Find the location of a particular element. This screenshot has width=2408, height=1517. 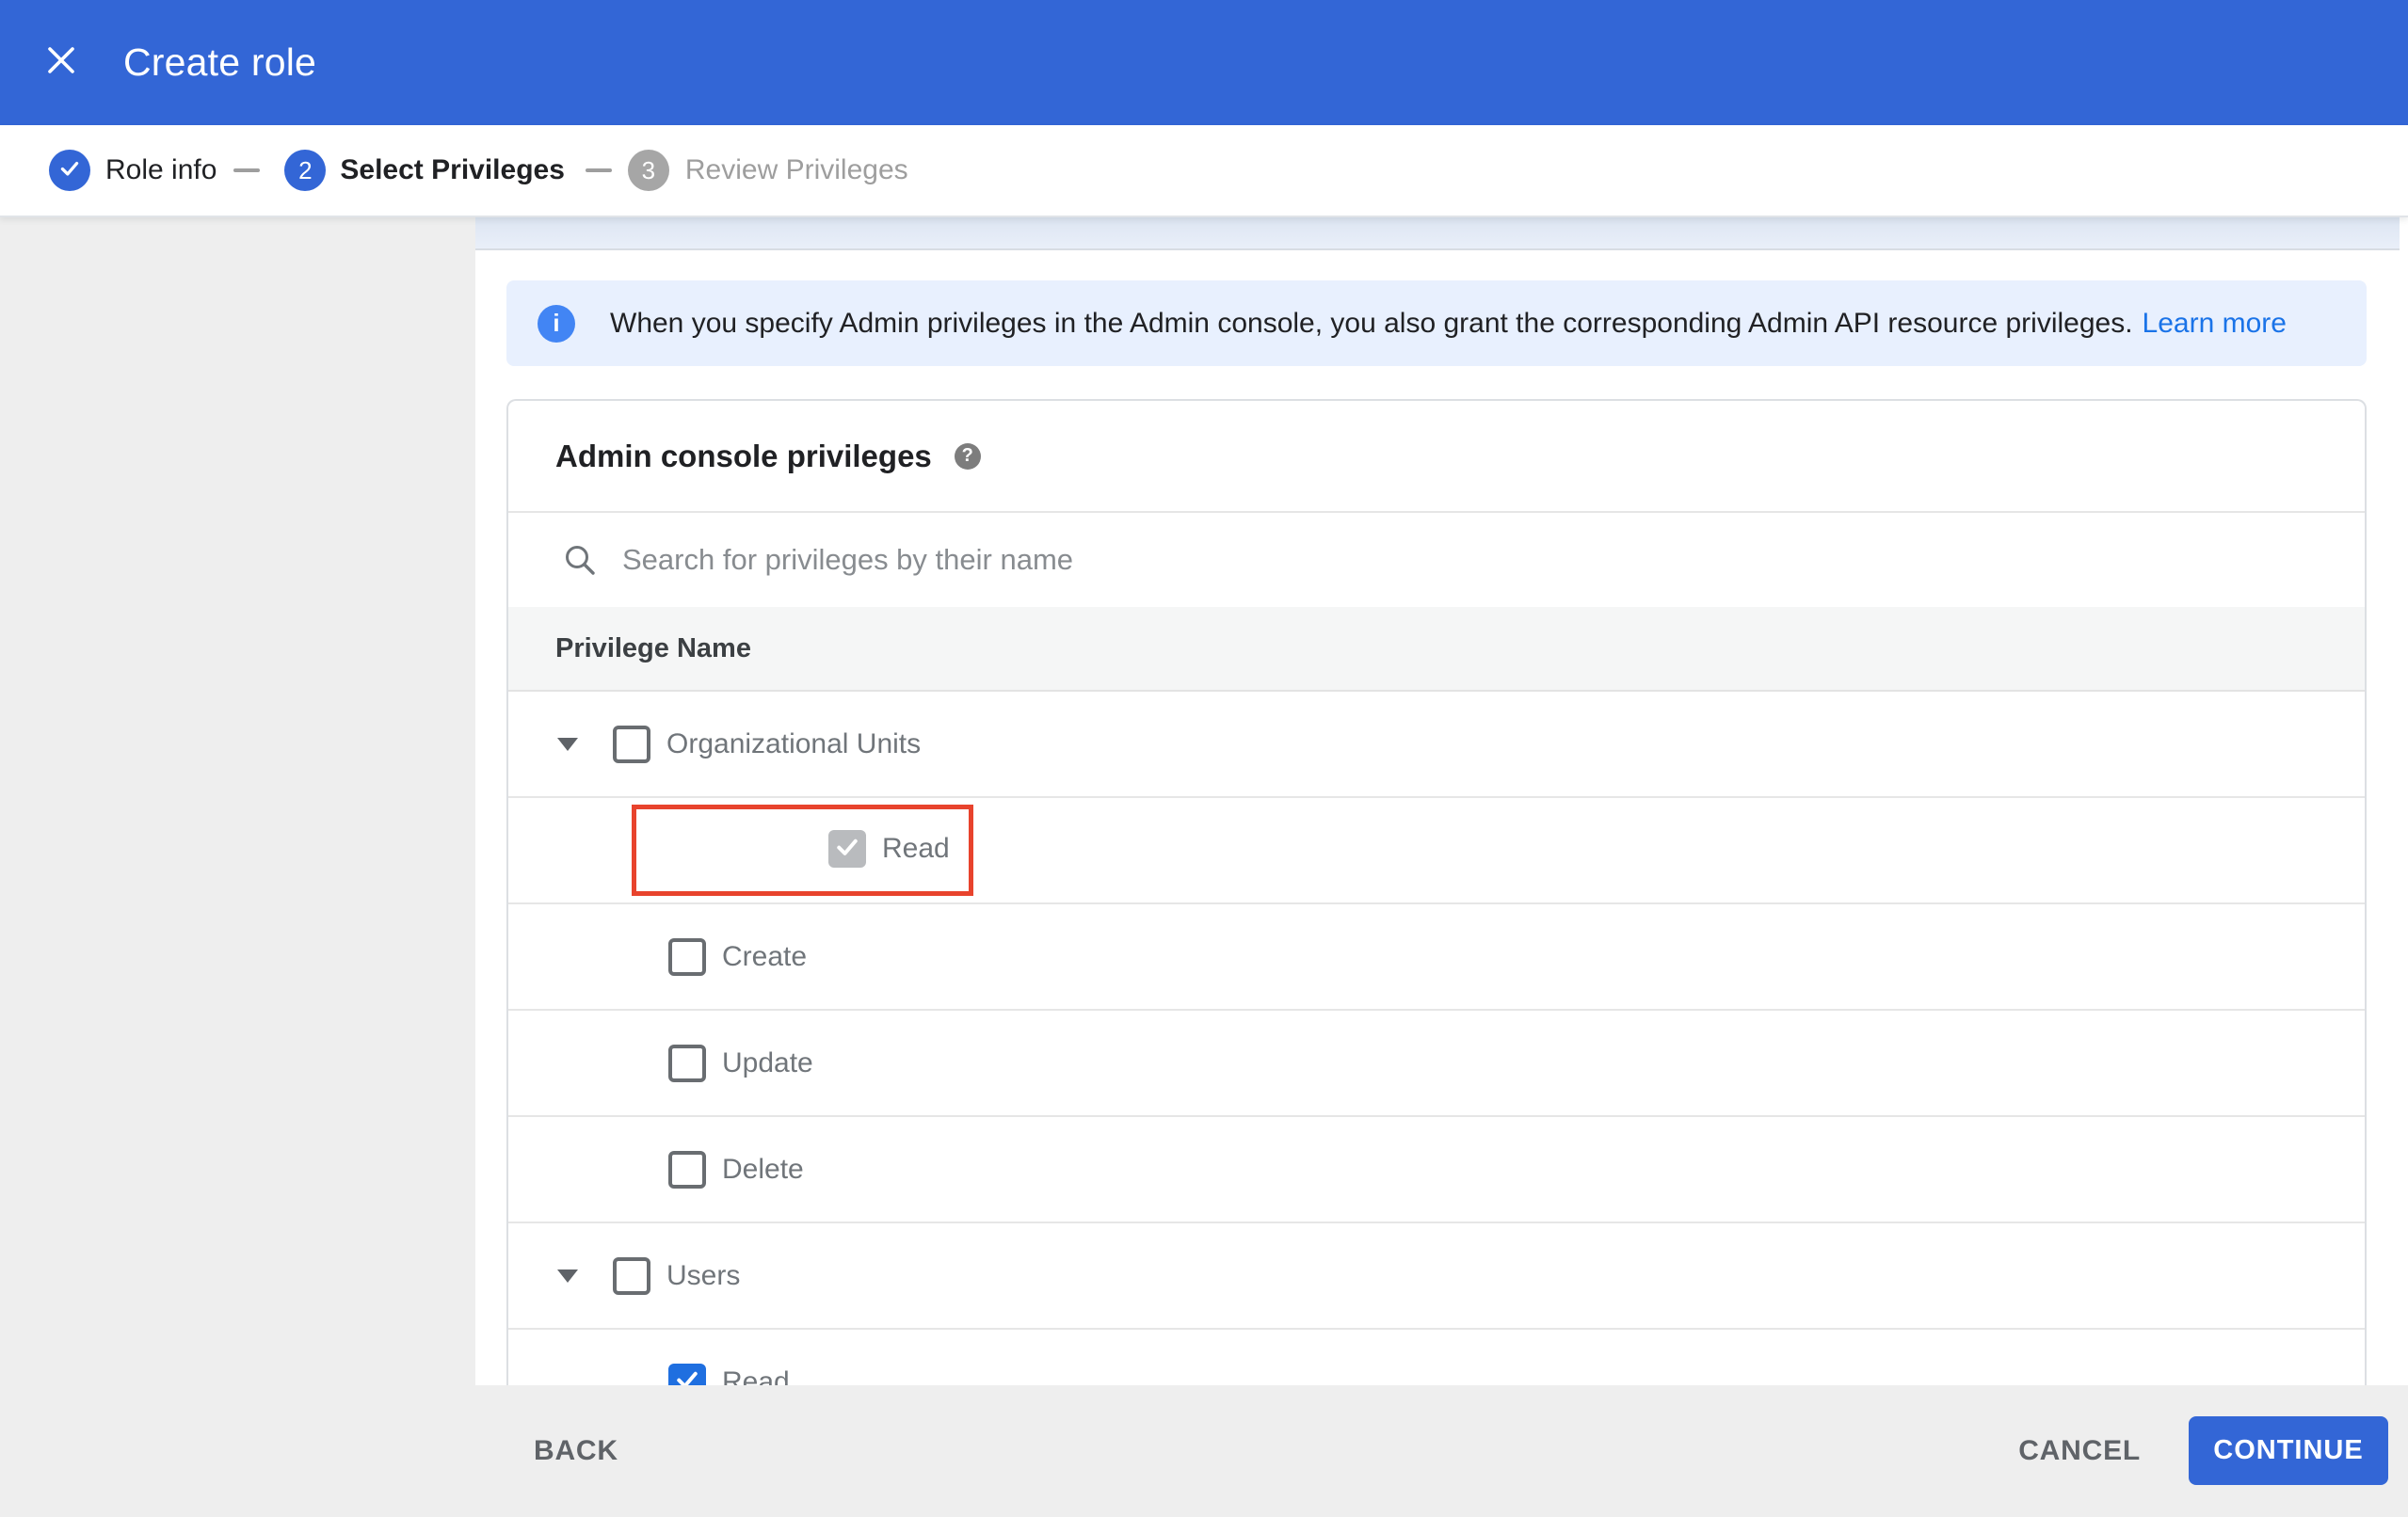

card-title: Admin console privileges is located at coordinates (744, 455).